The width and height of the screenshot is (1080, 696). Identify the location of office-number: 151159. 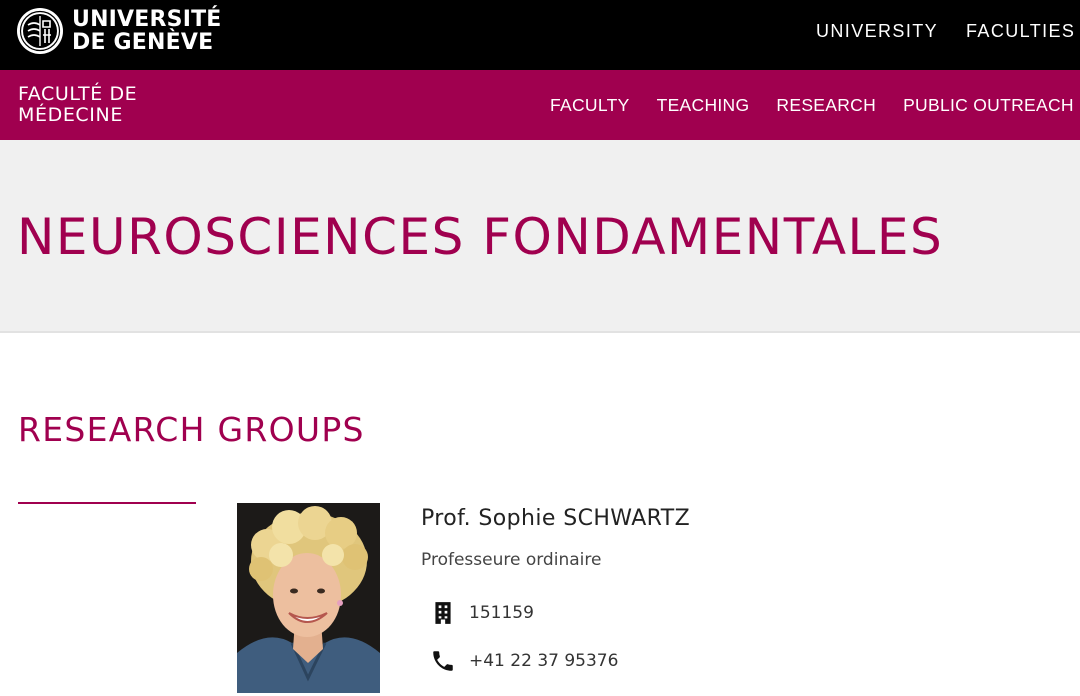
(501, 613).